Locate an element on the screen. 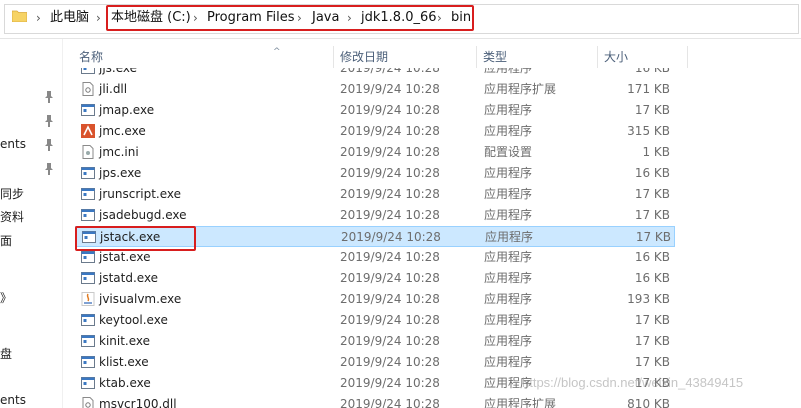 This screenshot has width=801, height=408. column-header-size-label: 大小 is located at coordinates (616, 57).